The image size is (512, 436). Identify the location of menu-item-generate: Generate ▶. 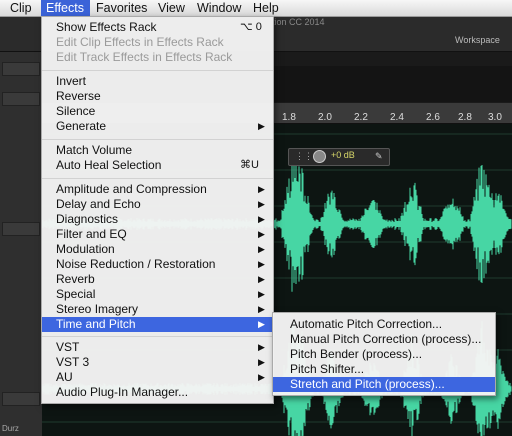
(157, 126).